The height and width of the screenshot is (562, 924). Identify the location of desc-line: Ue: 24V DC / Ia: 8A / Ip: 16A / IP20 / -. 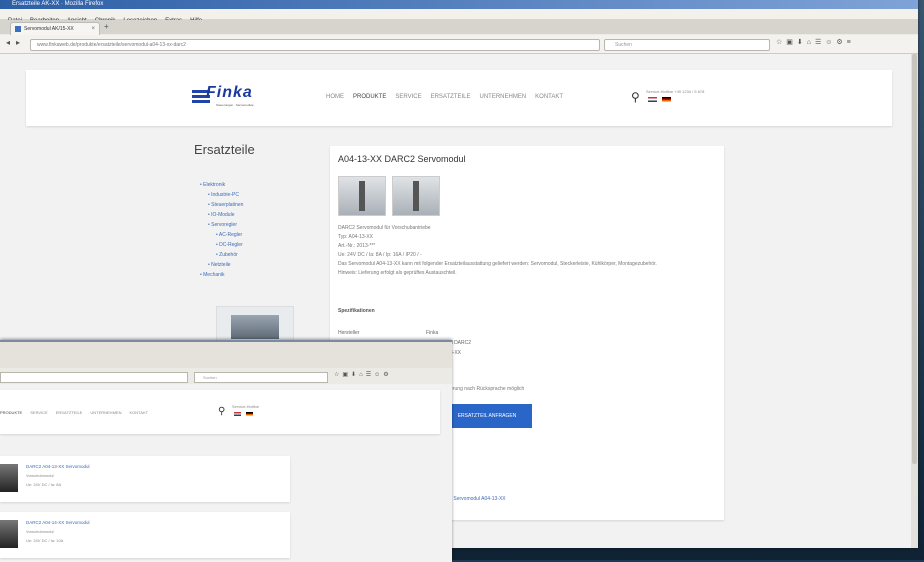
(380, 255).